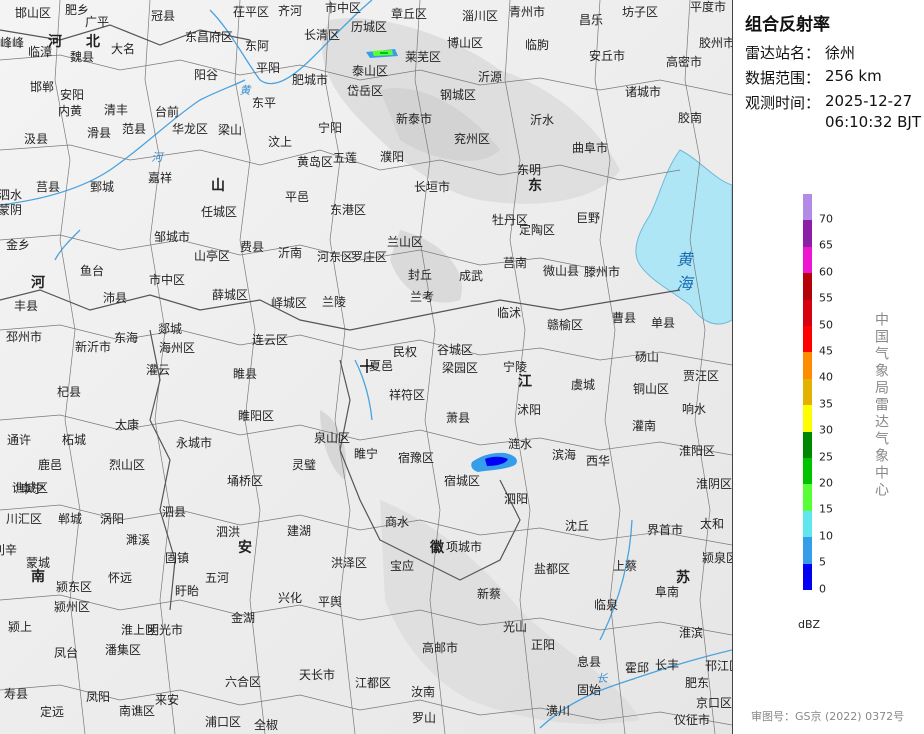 The height and width of the screenshot is (734, 924). What do you see at coordinates (297, 197) in the screenshot?
I see `place-label: 平邑` at bounding box center [297, 197].